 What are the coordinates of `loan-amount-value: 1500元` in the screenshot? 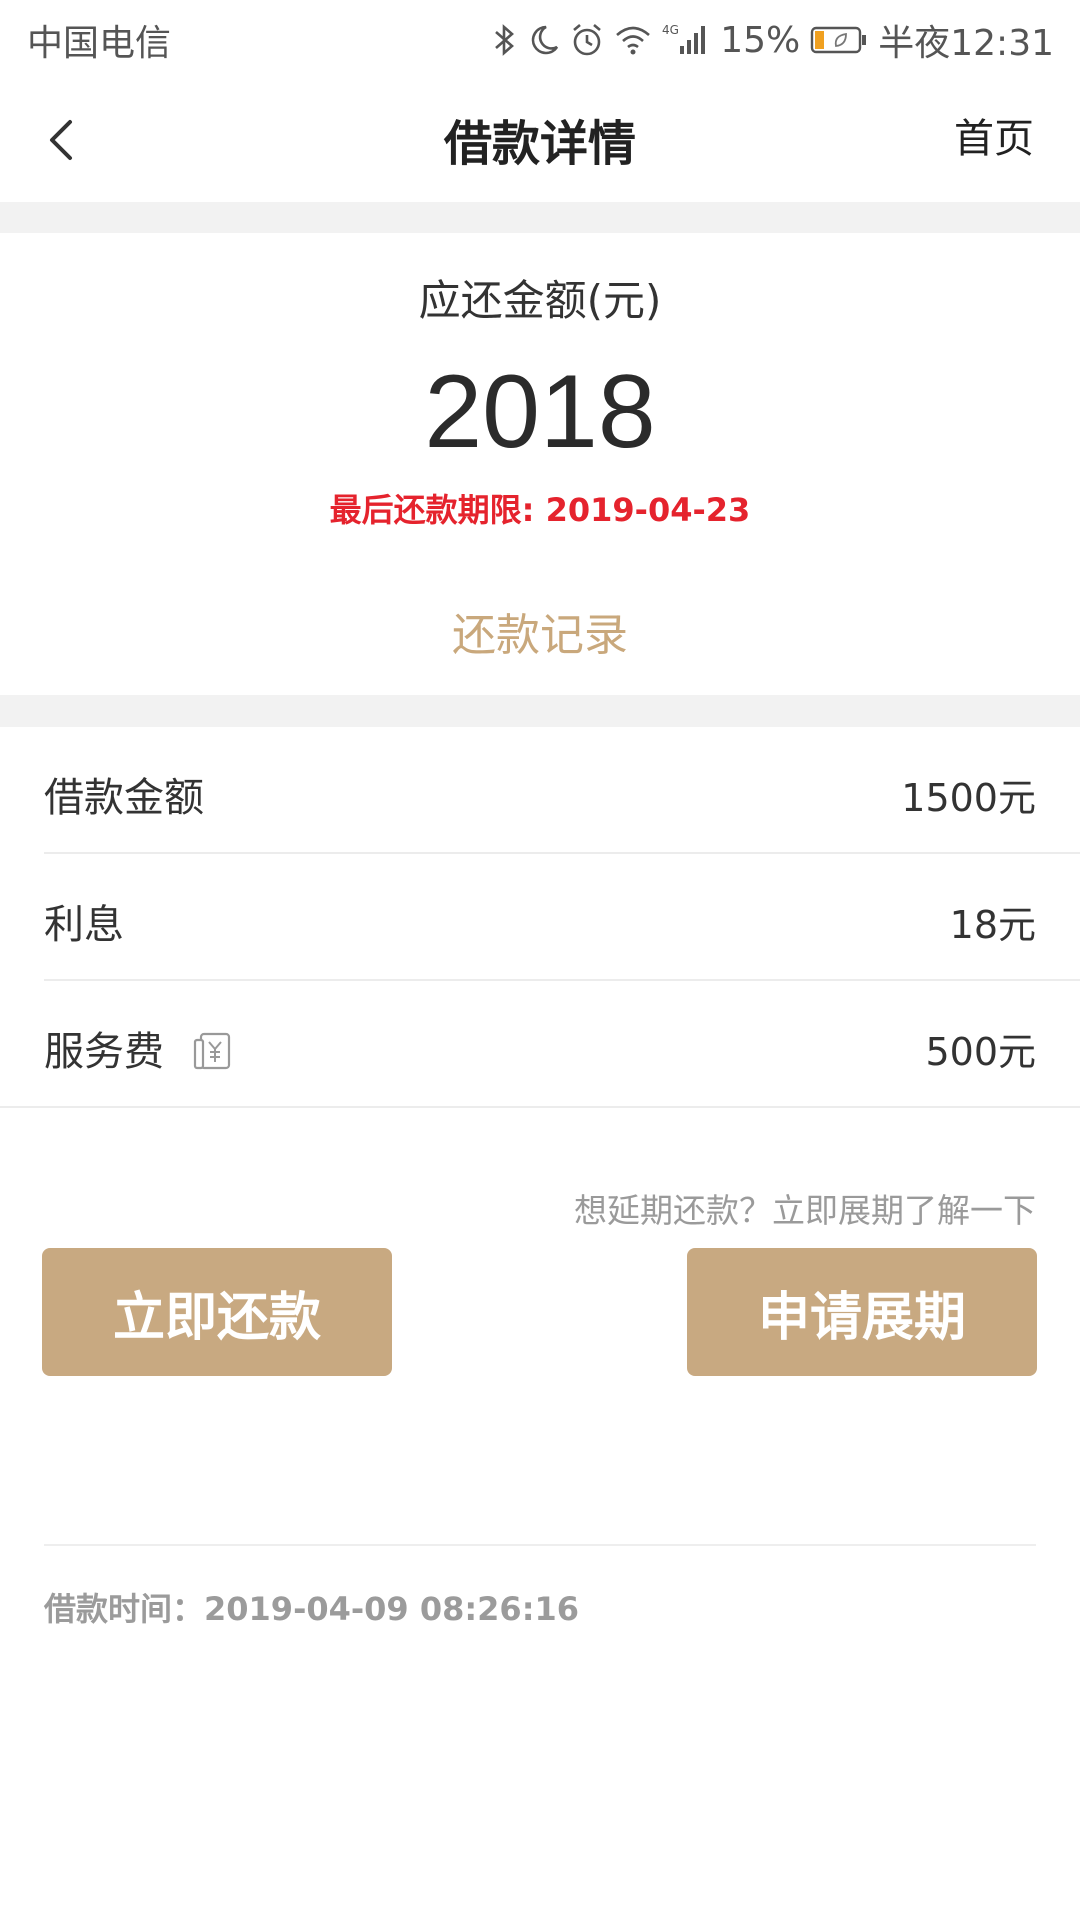 It's located at (968, 798).